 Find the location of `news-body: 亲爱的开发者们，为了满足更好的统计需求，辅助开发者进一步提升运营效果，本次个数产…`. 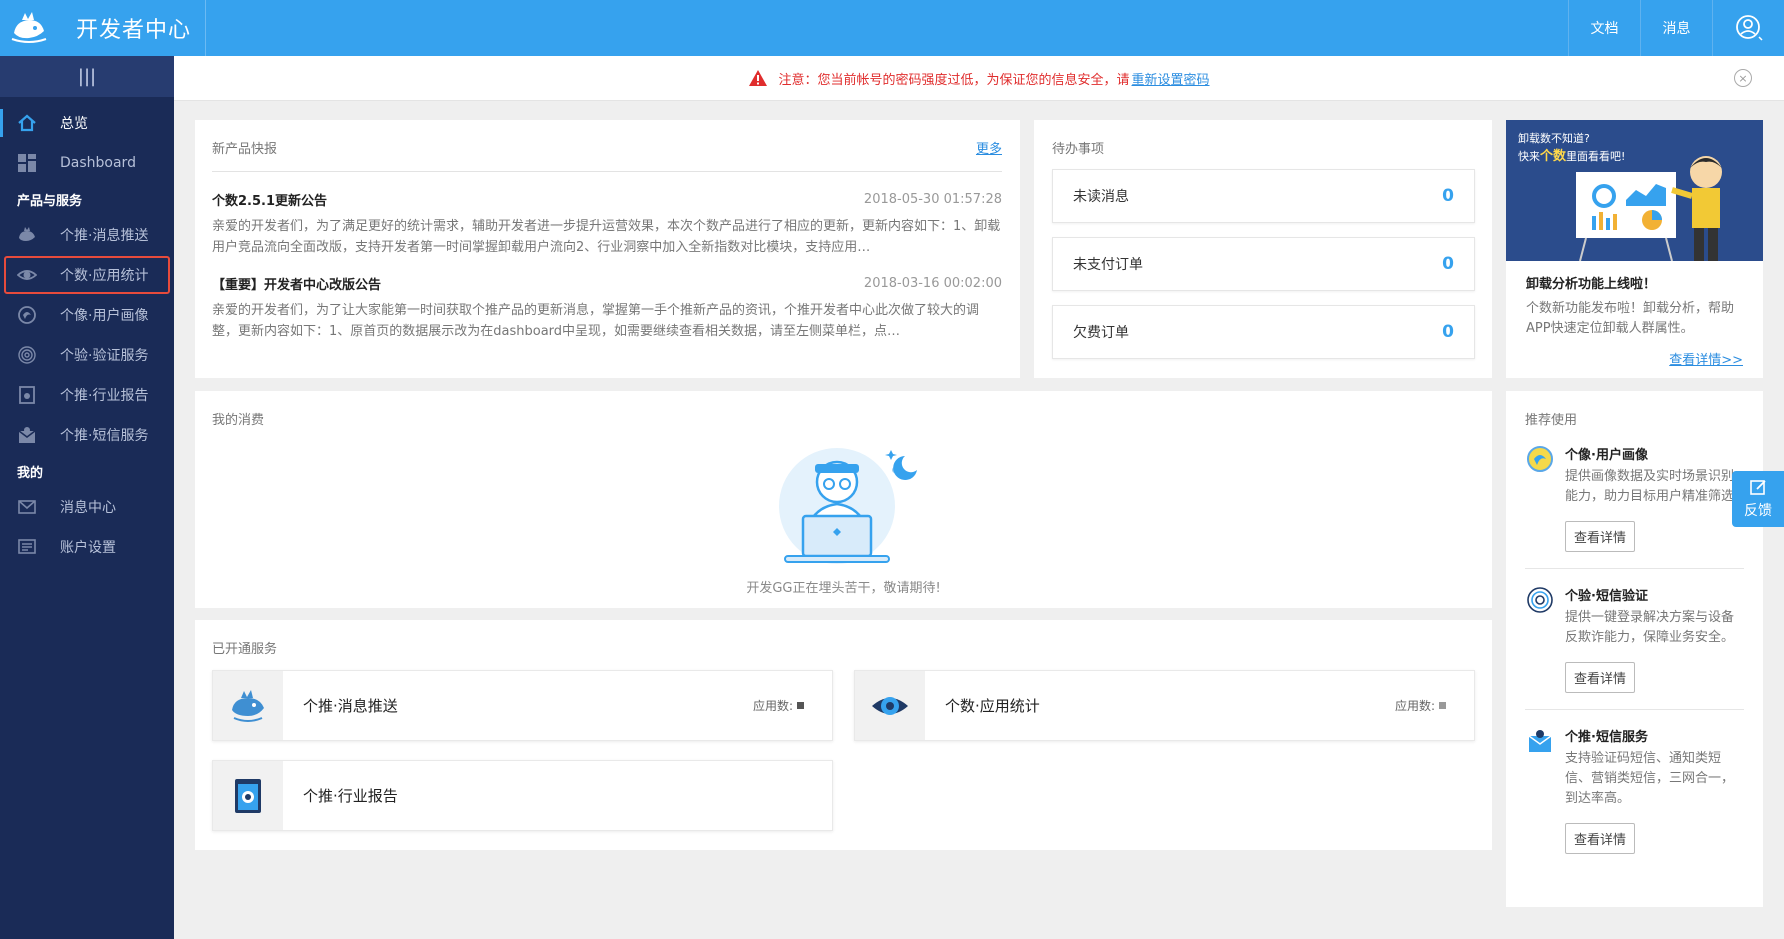

news-body: 亲爱的开发者们，为了满足更好的统计需求，辅助开发者进一步提升运营效果，本次个数产… is located at coordinates (606, 237).